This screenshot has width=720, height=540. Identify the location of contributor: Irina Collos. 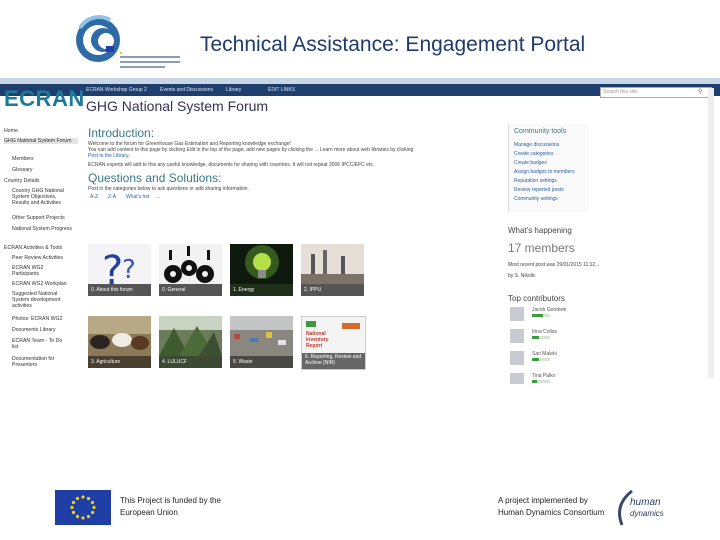
(548, 337).